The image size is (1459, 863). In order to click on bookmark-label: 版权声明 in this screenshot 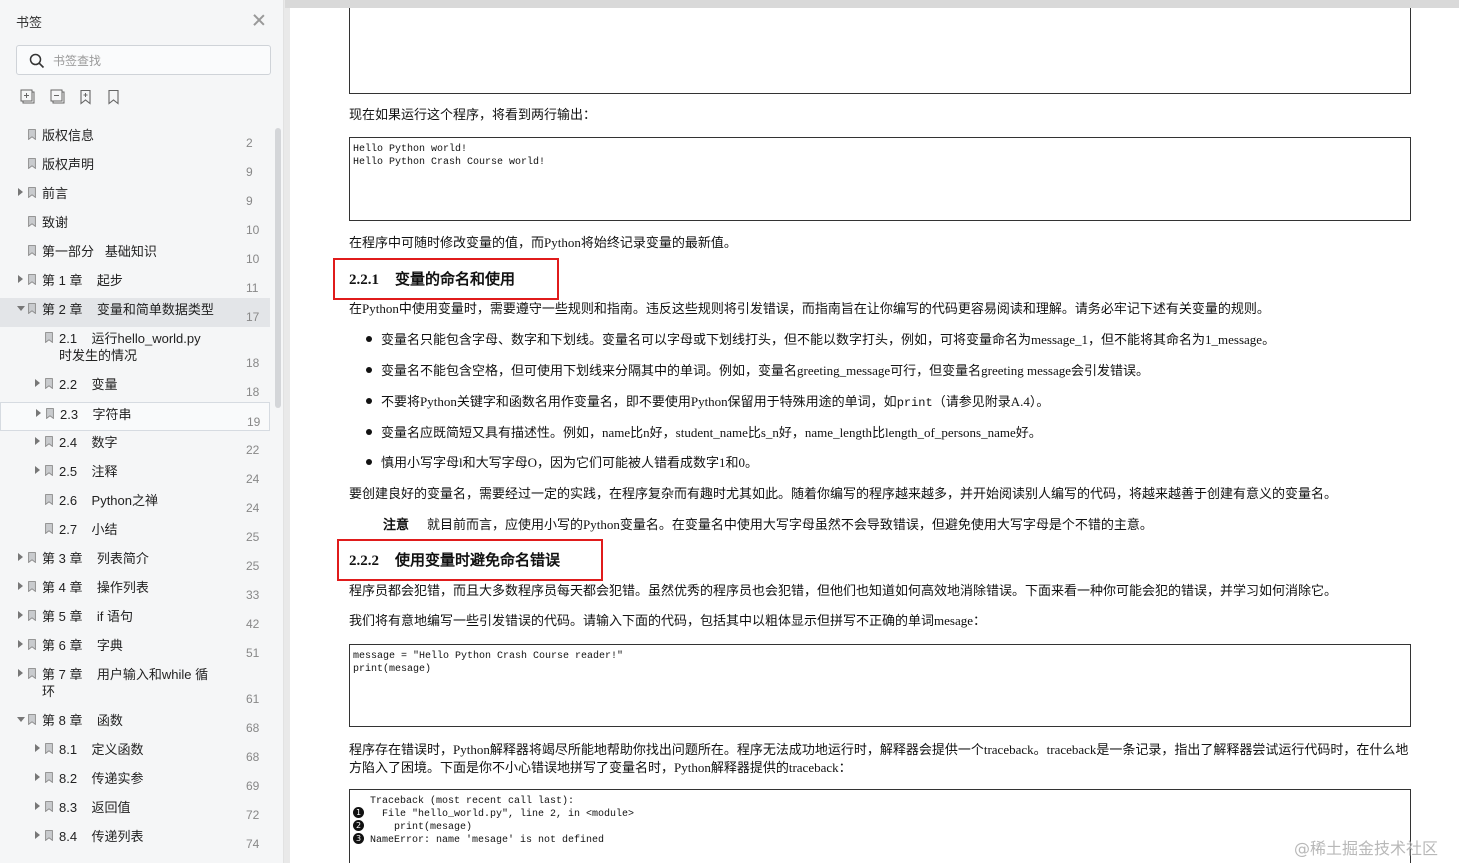, I will do `click(68, 164)`.